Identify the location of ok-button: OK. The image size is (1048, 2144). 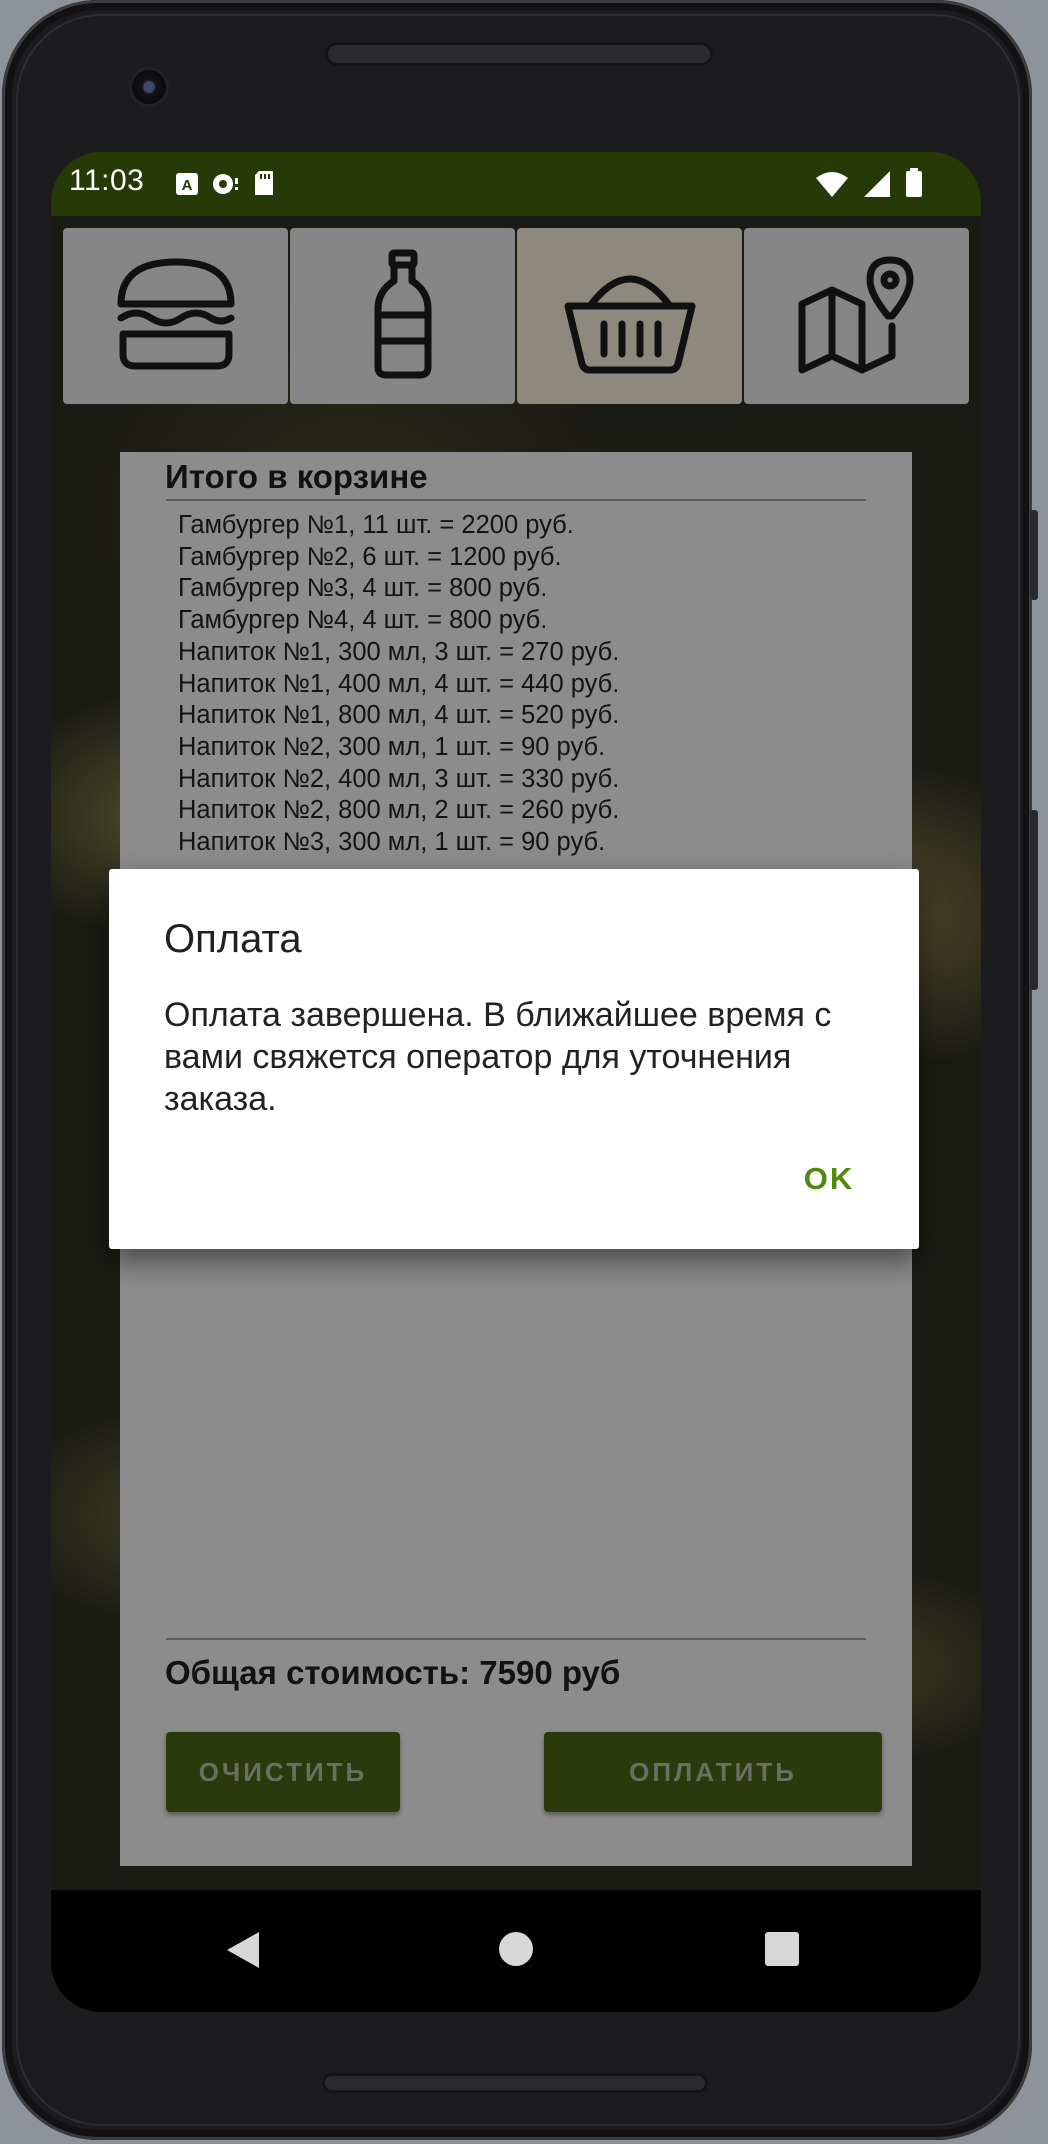
(829, 1179).